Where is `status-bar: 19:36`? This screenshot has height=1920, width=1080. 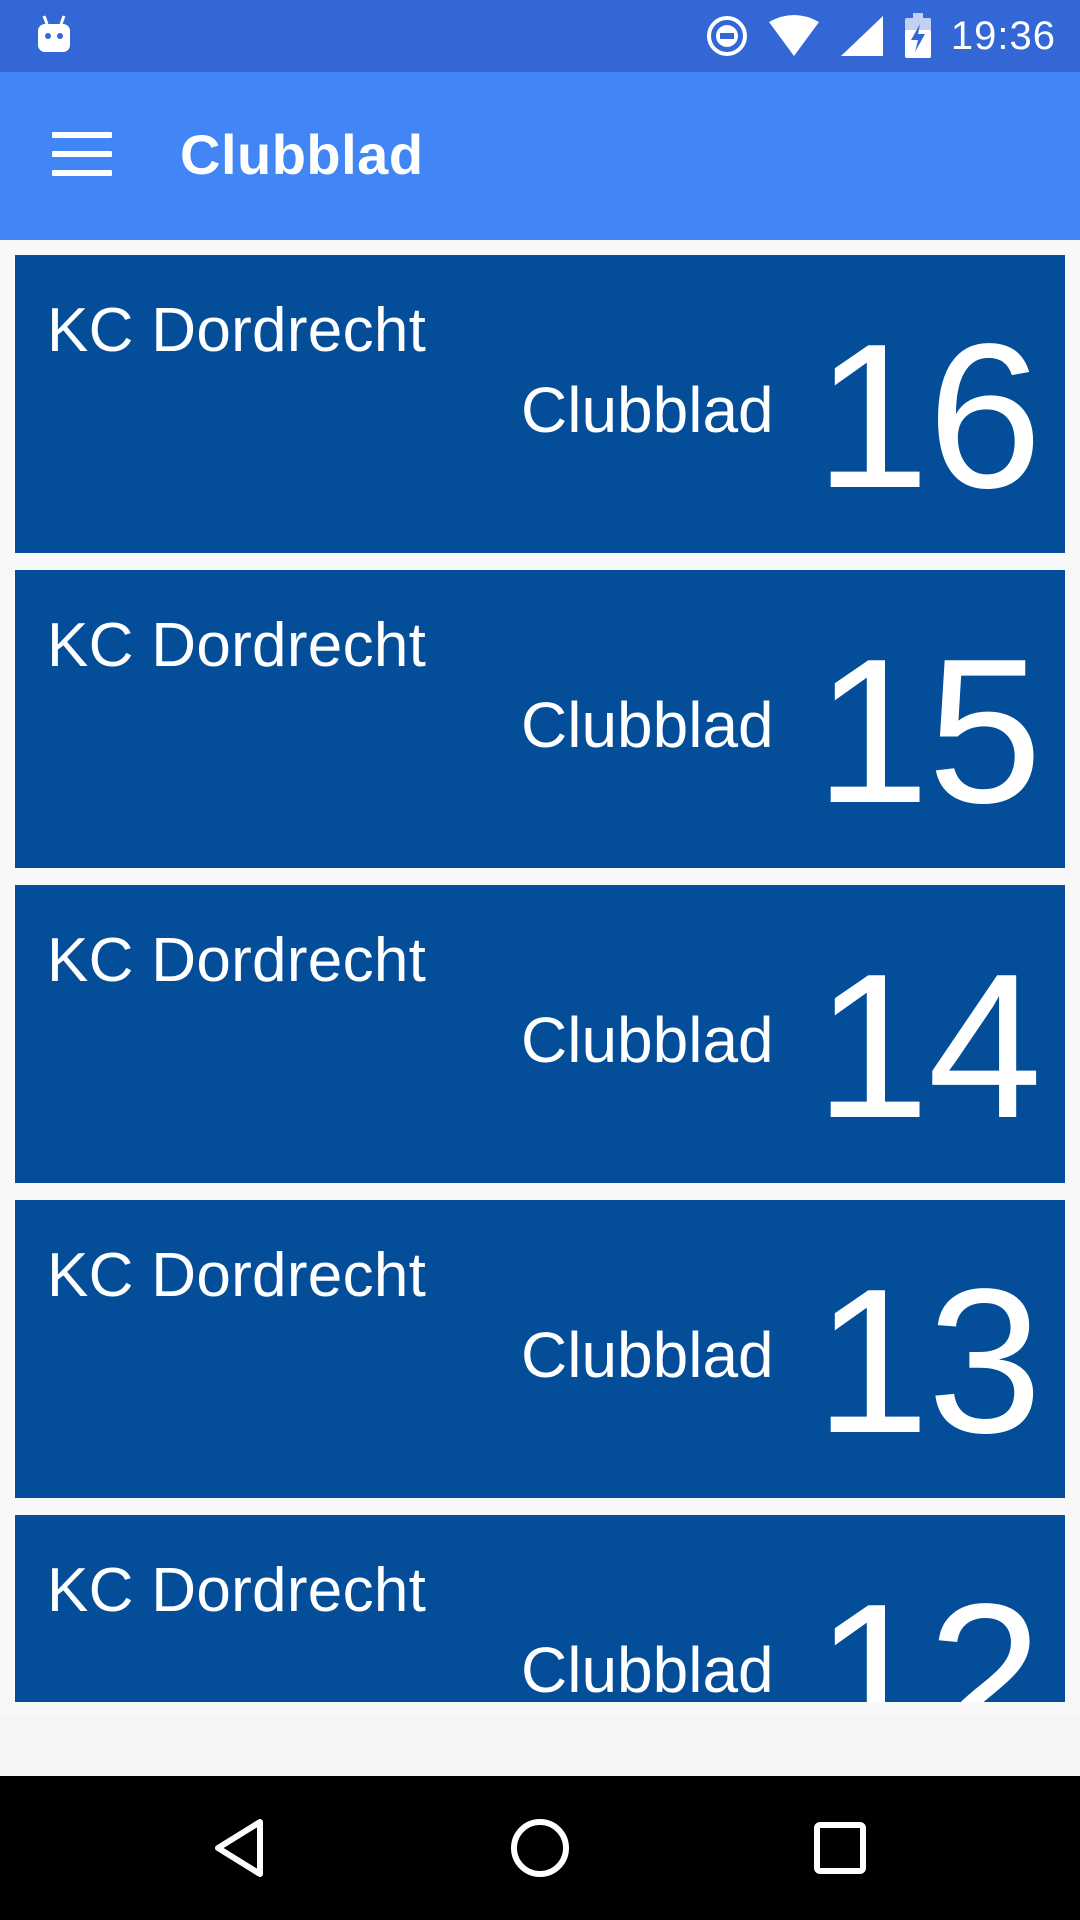 status-bar: 19:36 is located at coordinates (540, 36).